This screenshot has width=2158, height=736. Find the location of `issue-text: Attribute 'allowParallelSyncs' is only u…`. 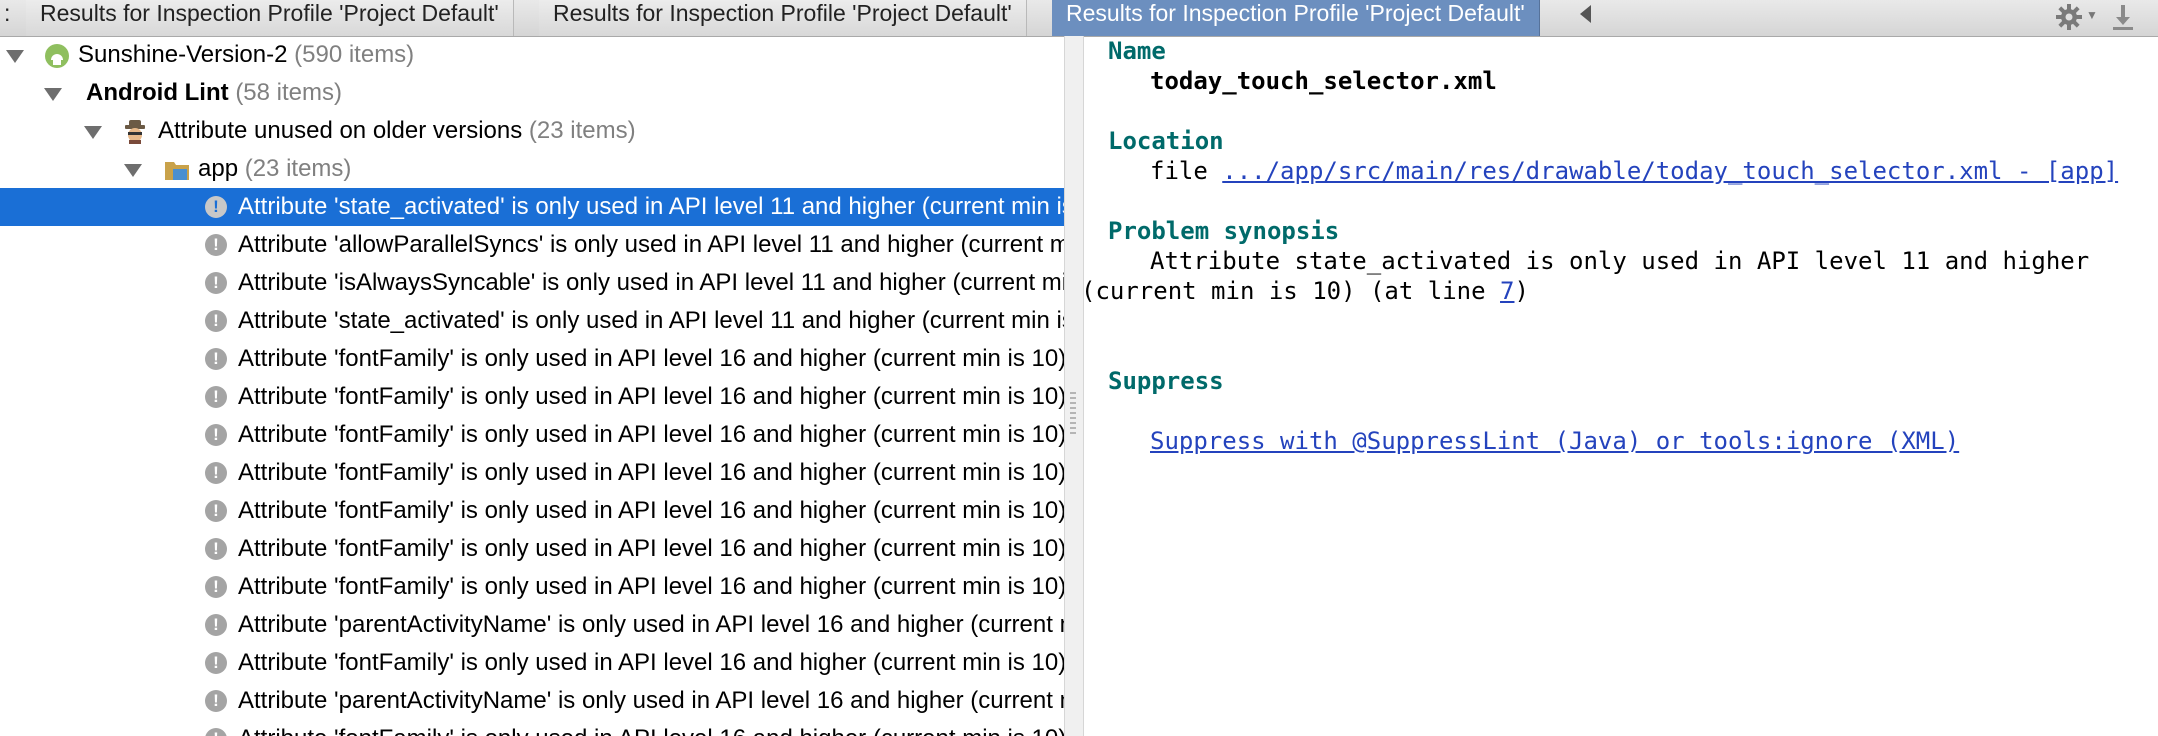

issue-text: Attribute 'allowParallelSyncs' is only u… is located at coordinates (651, 244).